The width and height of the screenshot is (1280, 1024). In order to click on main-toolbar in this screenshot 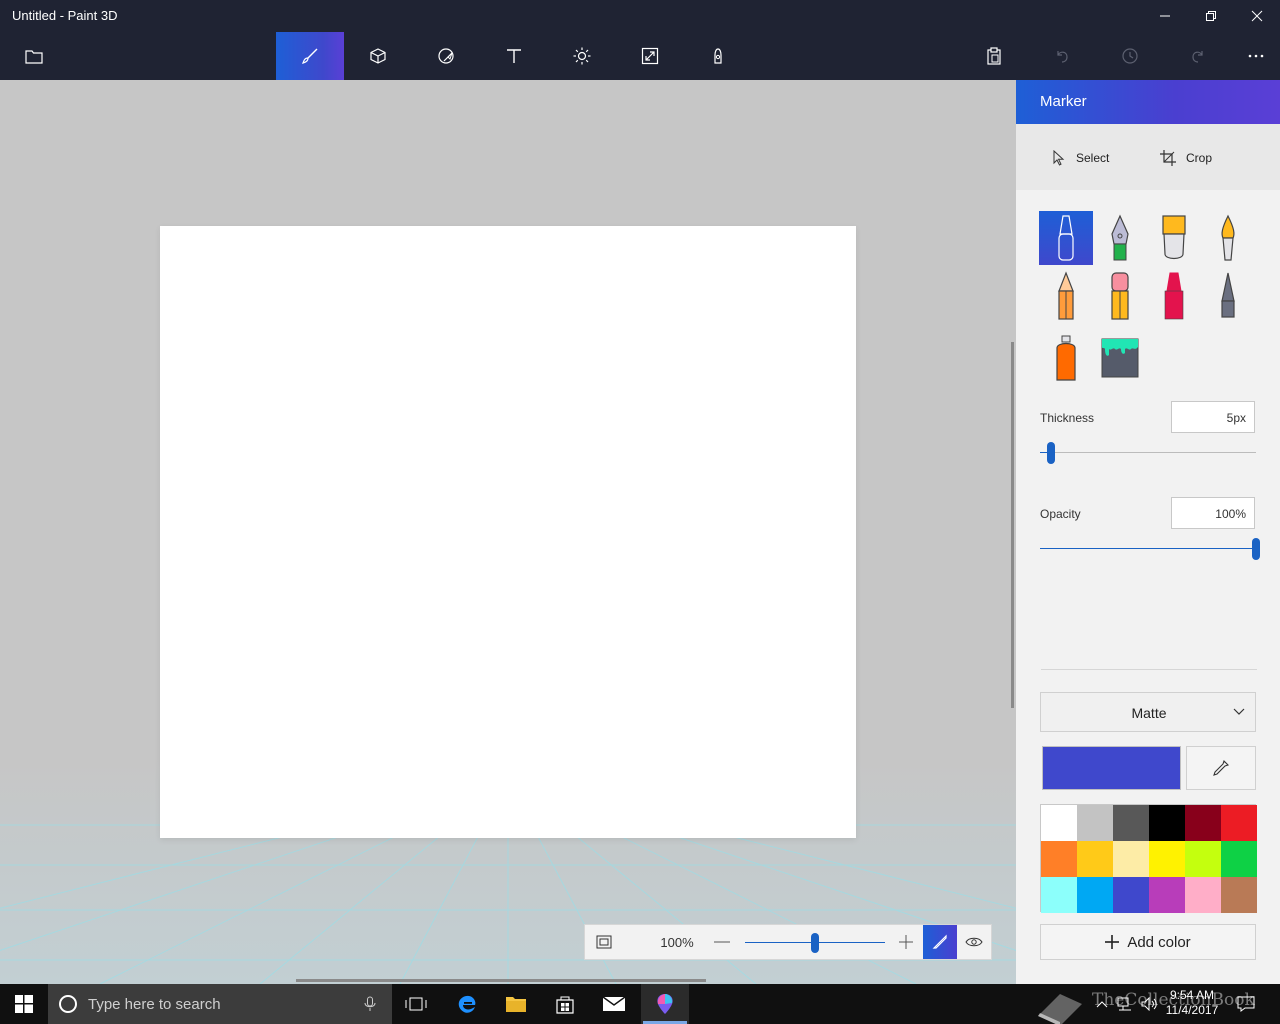, I will do `click(640, 56)`.